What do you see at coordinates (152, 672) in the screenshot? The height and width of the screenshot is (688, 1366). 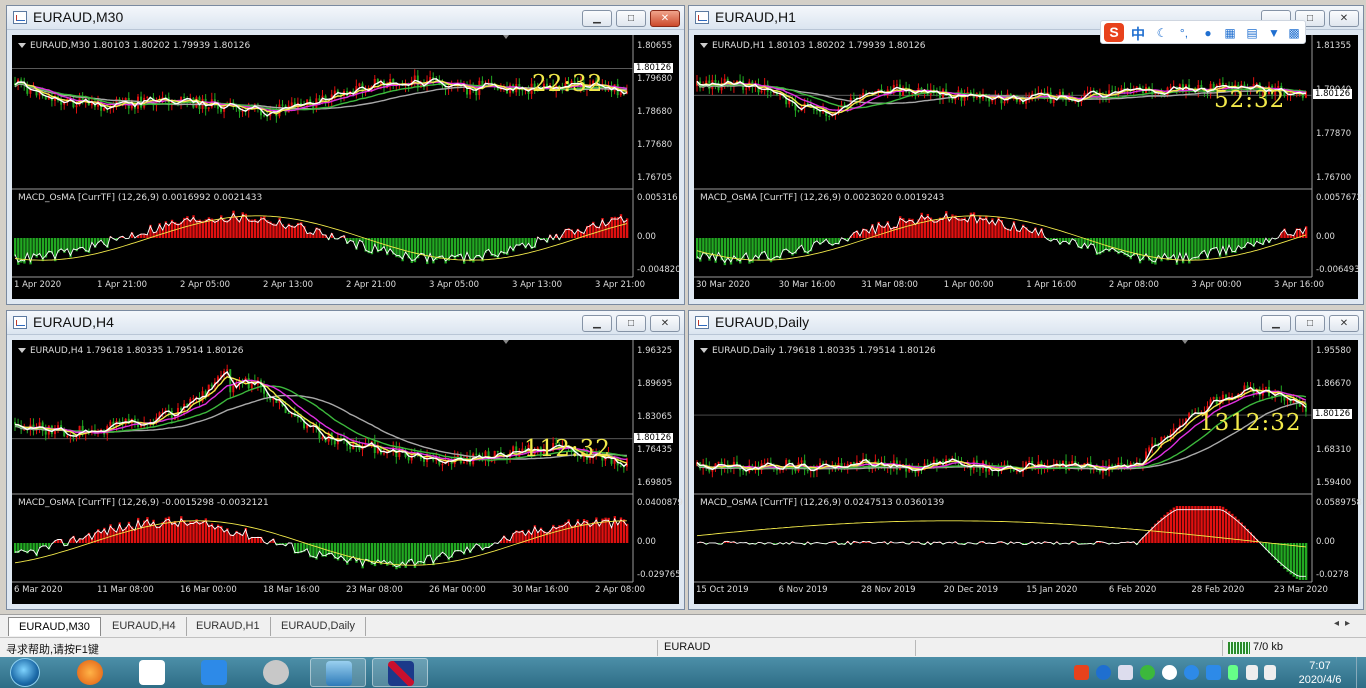 I see `taskbar-app-cloud` at bounding box center [152, 672].